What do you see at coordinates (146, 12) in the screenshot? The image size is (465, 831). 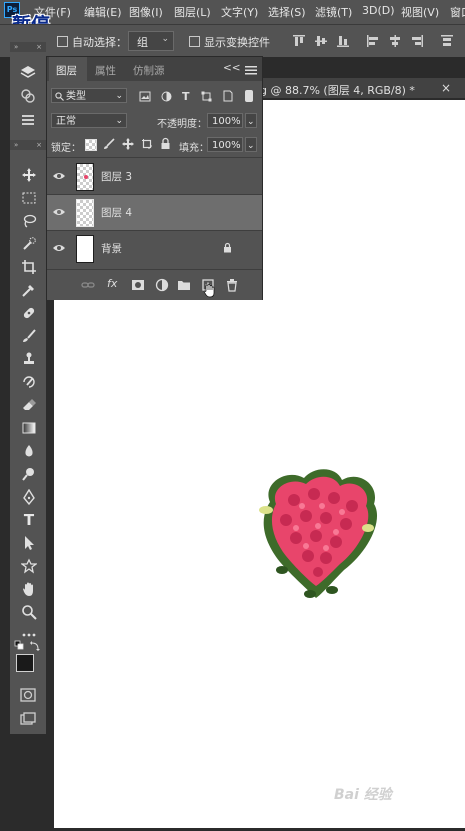 I see `menu-image: 图像(I)` at bounding box center [146, 12].